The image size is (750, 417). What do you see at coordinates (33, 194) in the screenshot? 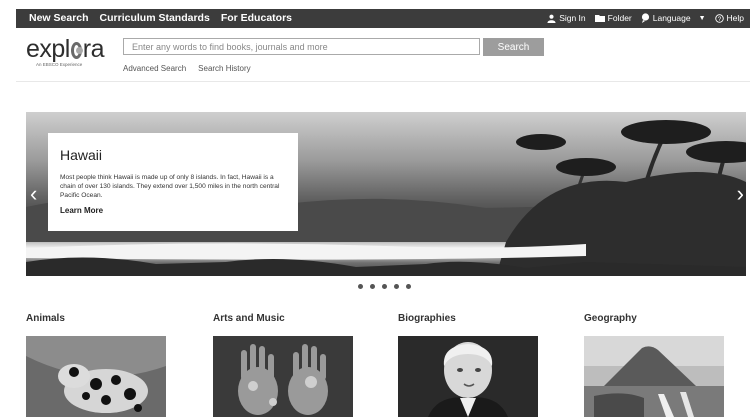
I see `carousel-prev-button: ‹` at bounding box center [33, 194].